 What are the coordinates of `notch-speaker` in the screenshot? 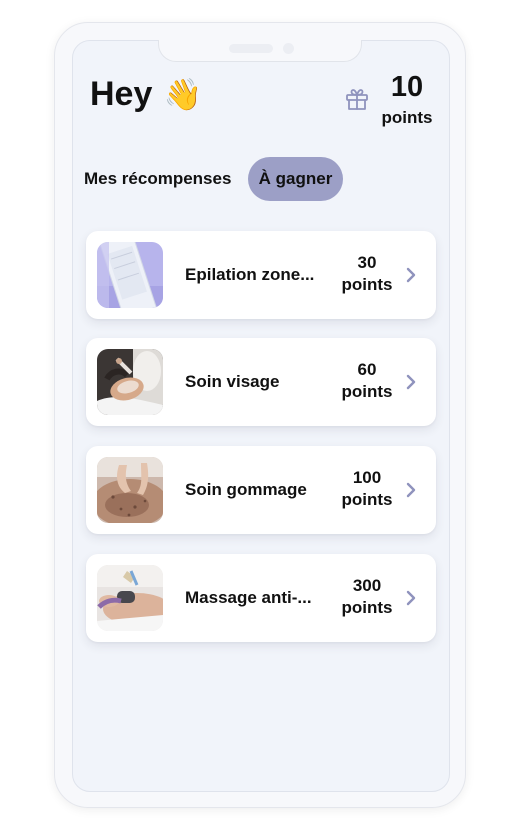 It's located at (251, 48).